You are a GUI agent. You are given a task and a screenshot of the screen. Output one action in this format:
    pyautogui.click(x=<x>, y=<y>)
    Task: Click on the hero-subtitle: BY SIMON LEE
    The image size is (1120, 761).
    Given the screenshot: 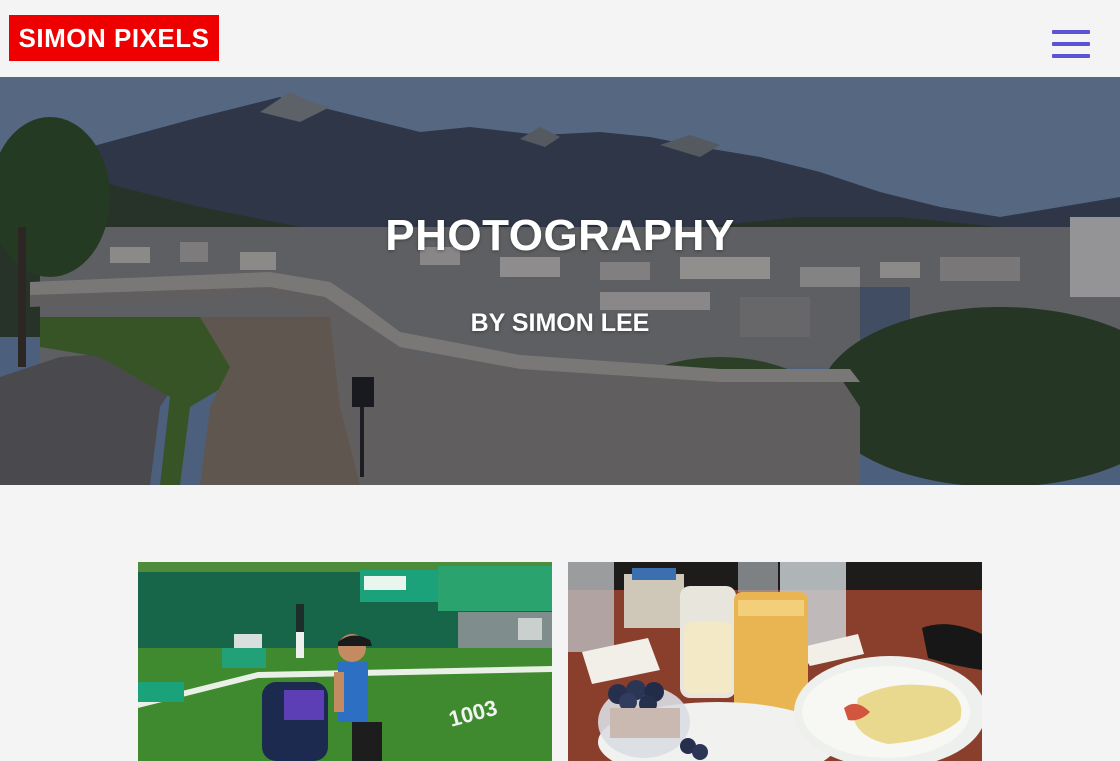 What is the action you would take?
    pyautogui.click(x=560, y=323)
    